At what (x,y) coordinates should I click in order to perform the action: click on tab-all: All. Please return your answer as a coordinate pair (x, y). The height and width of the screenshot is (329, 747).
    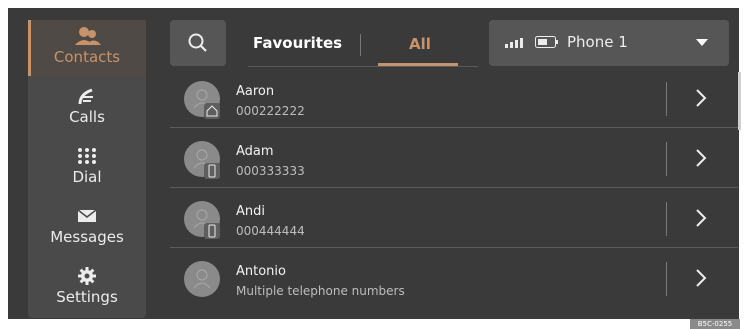
    Looking at the image, I should click on (420, 44).